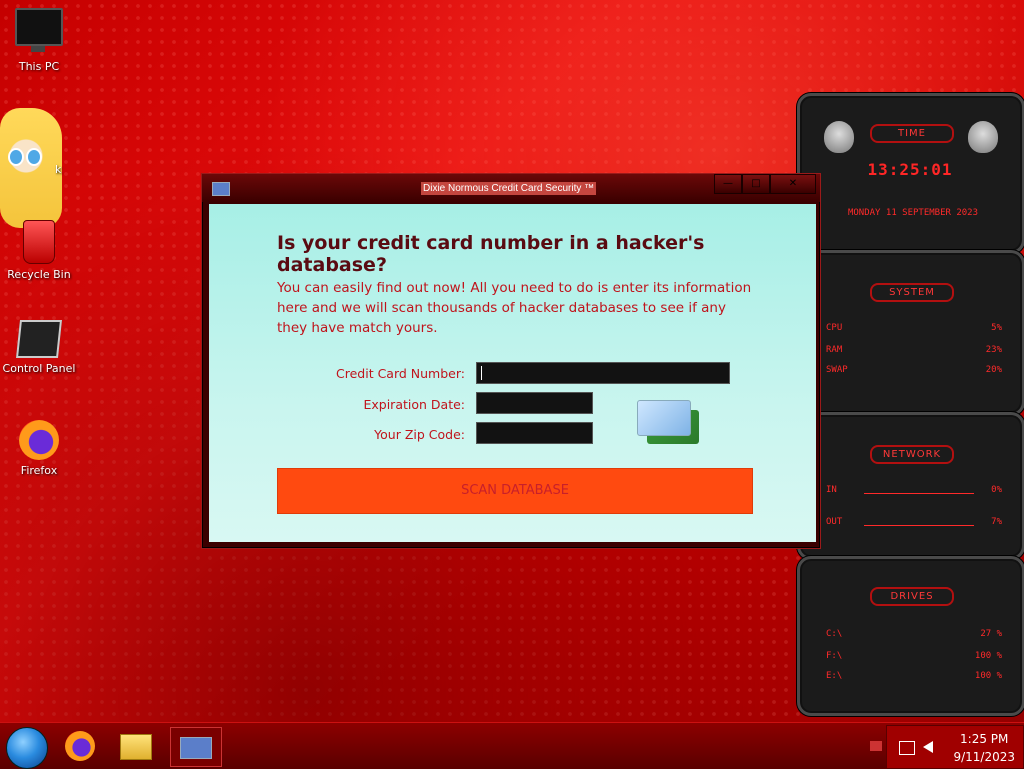 Image resolution: width=1024 pixels, height=769 pixels. Describe the element at coordinates (991, 634) in the screenshot. I see `drive-row-value: 27 %` at that location.